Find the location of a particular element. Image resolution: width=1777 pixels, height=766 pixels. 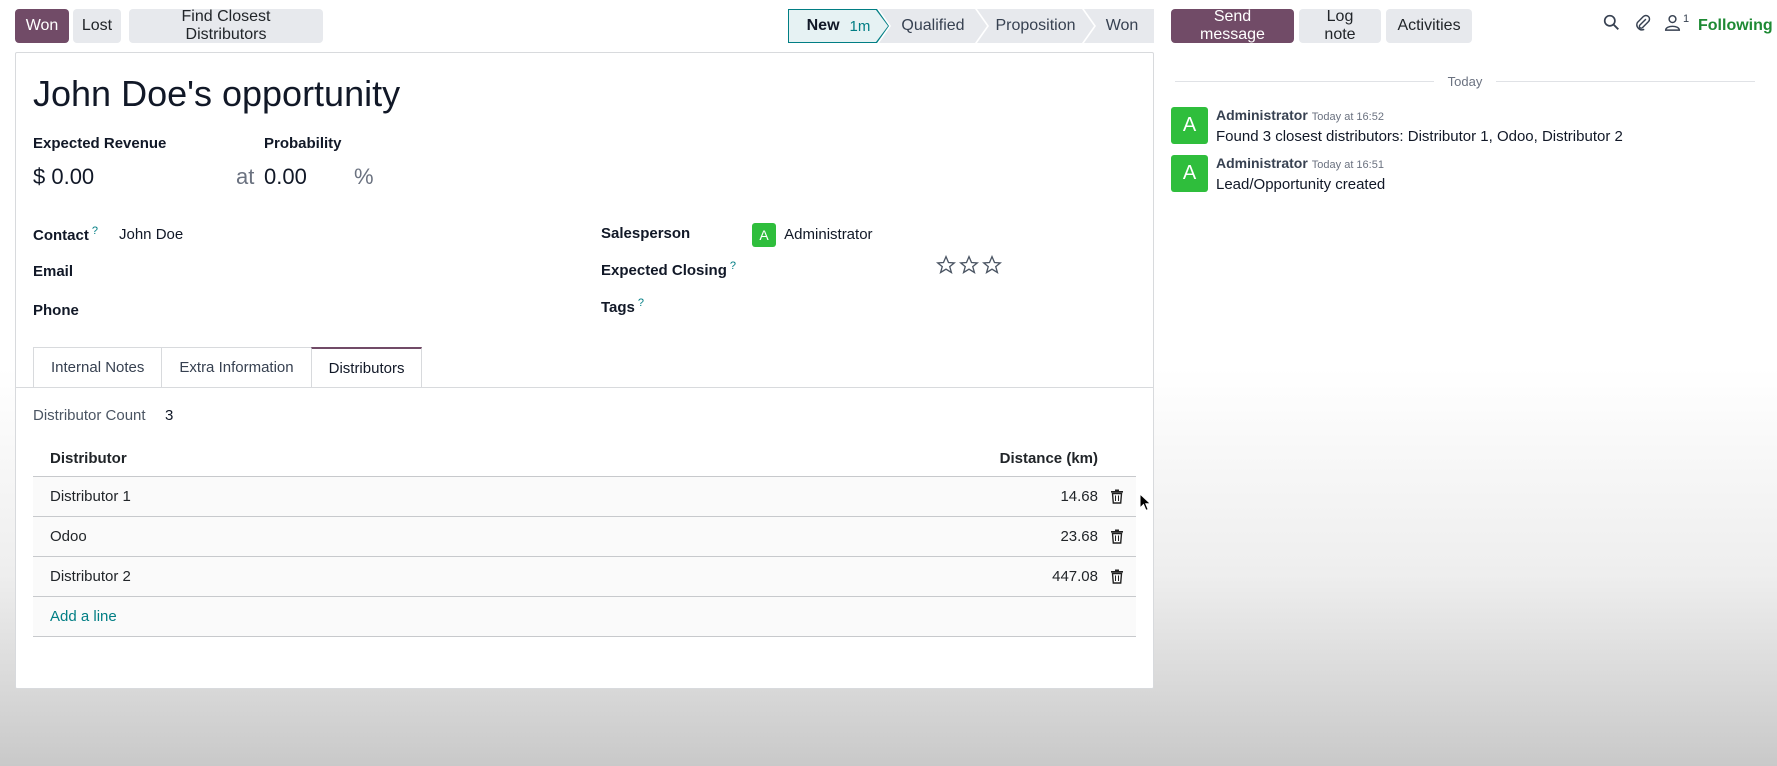

probability-field: 0.00 is located at coordinates (285, 177).